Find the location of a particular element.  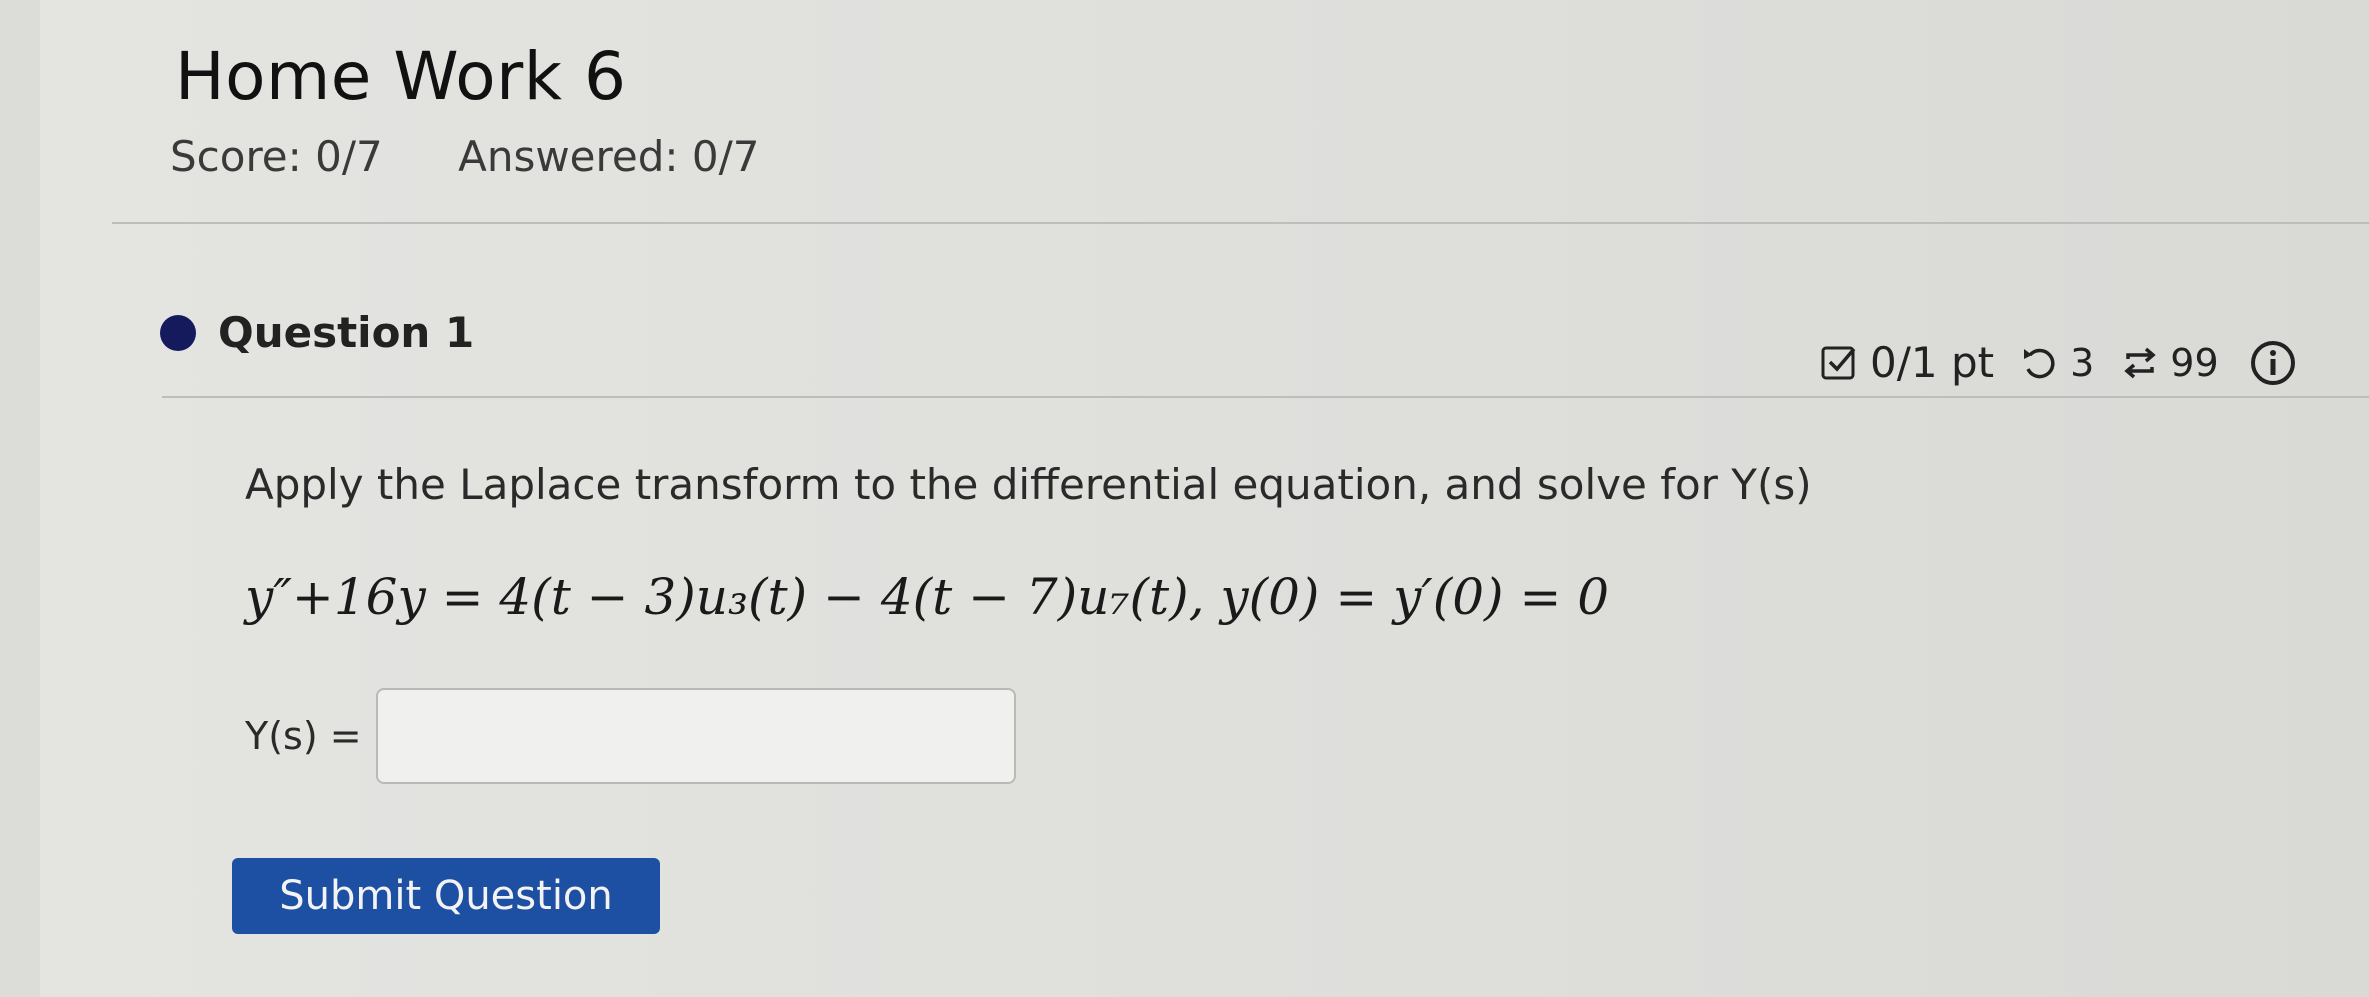

answer-input is located at coordinates (695, 736).